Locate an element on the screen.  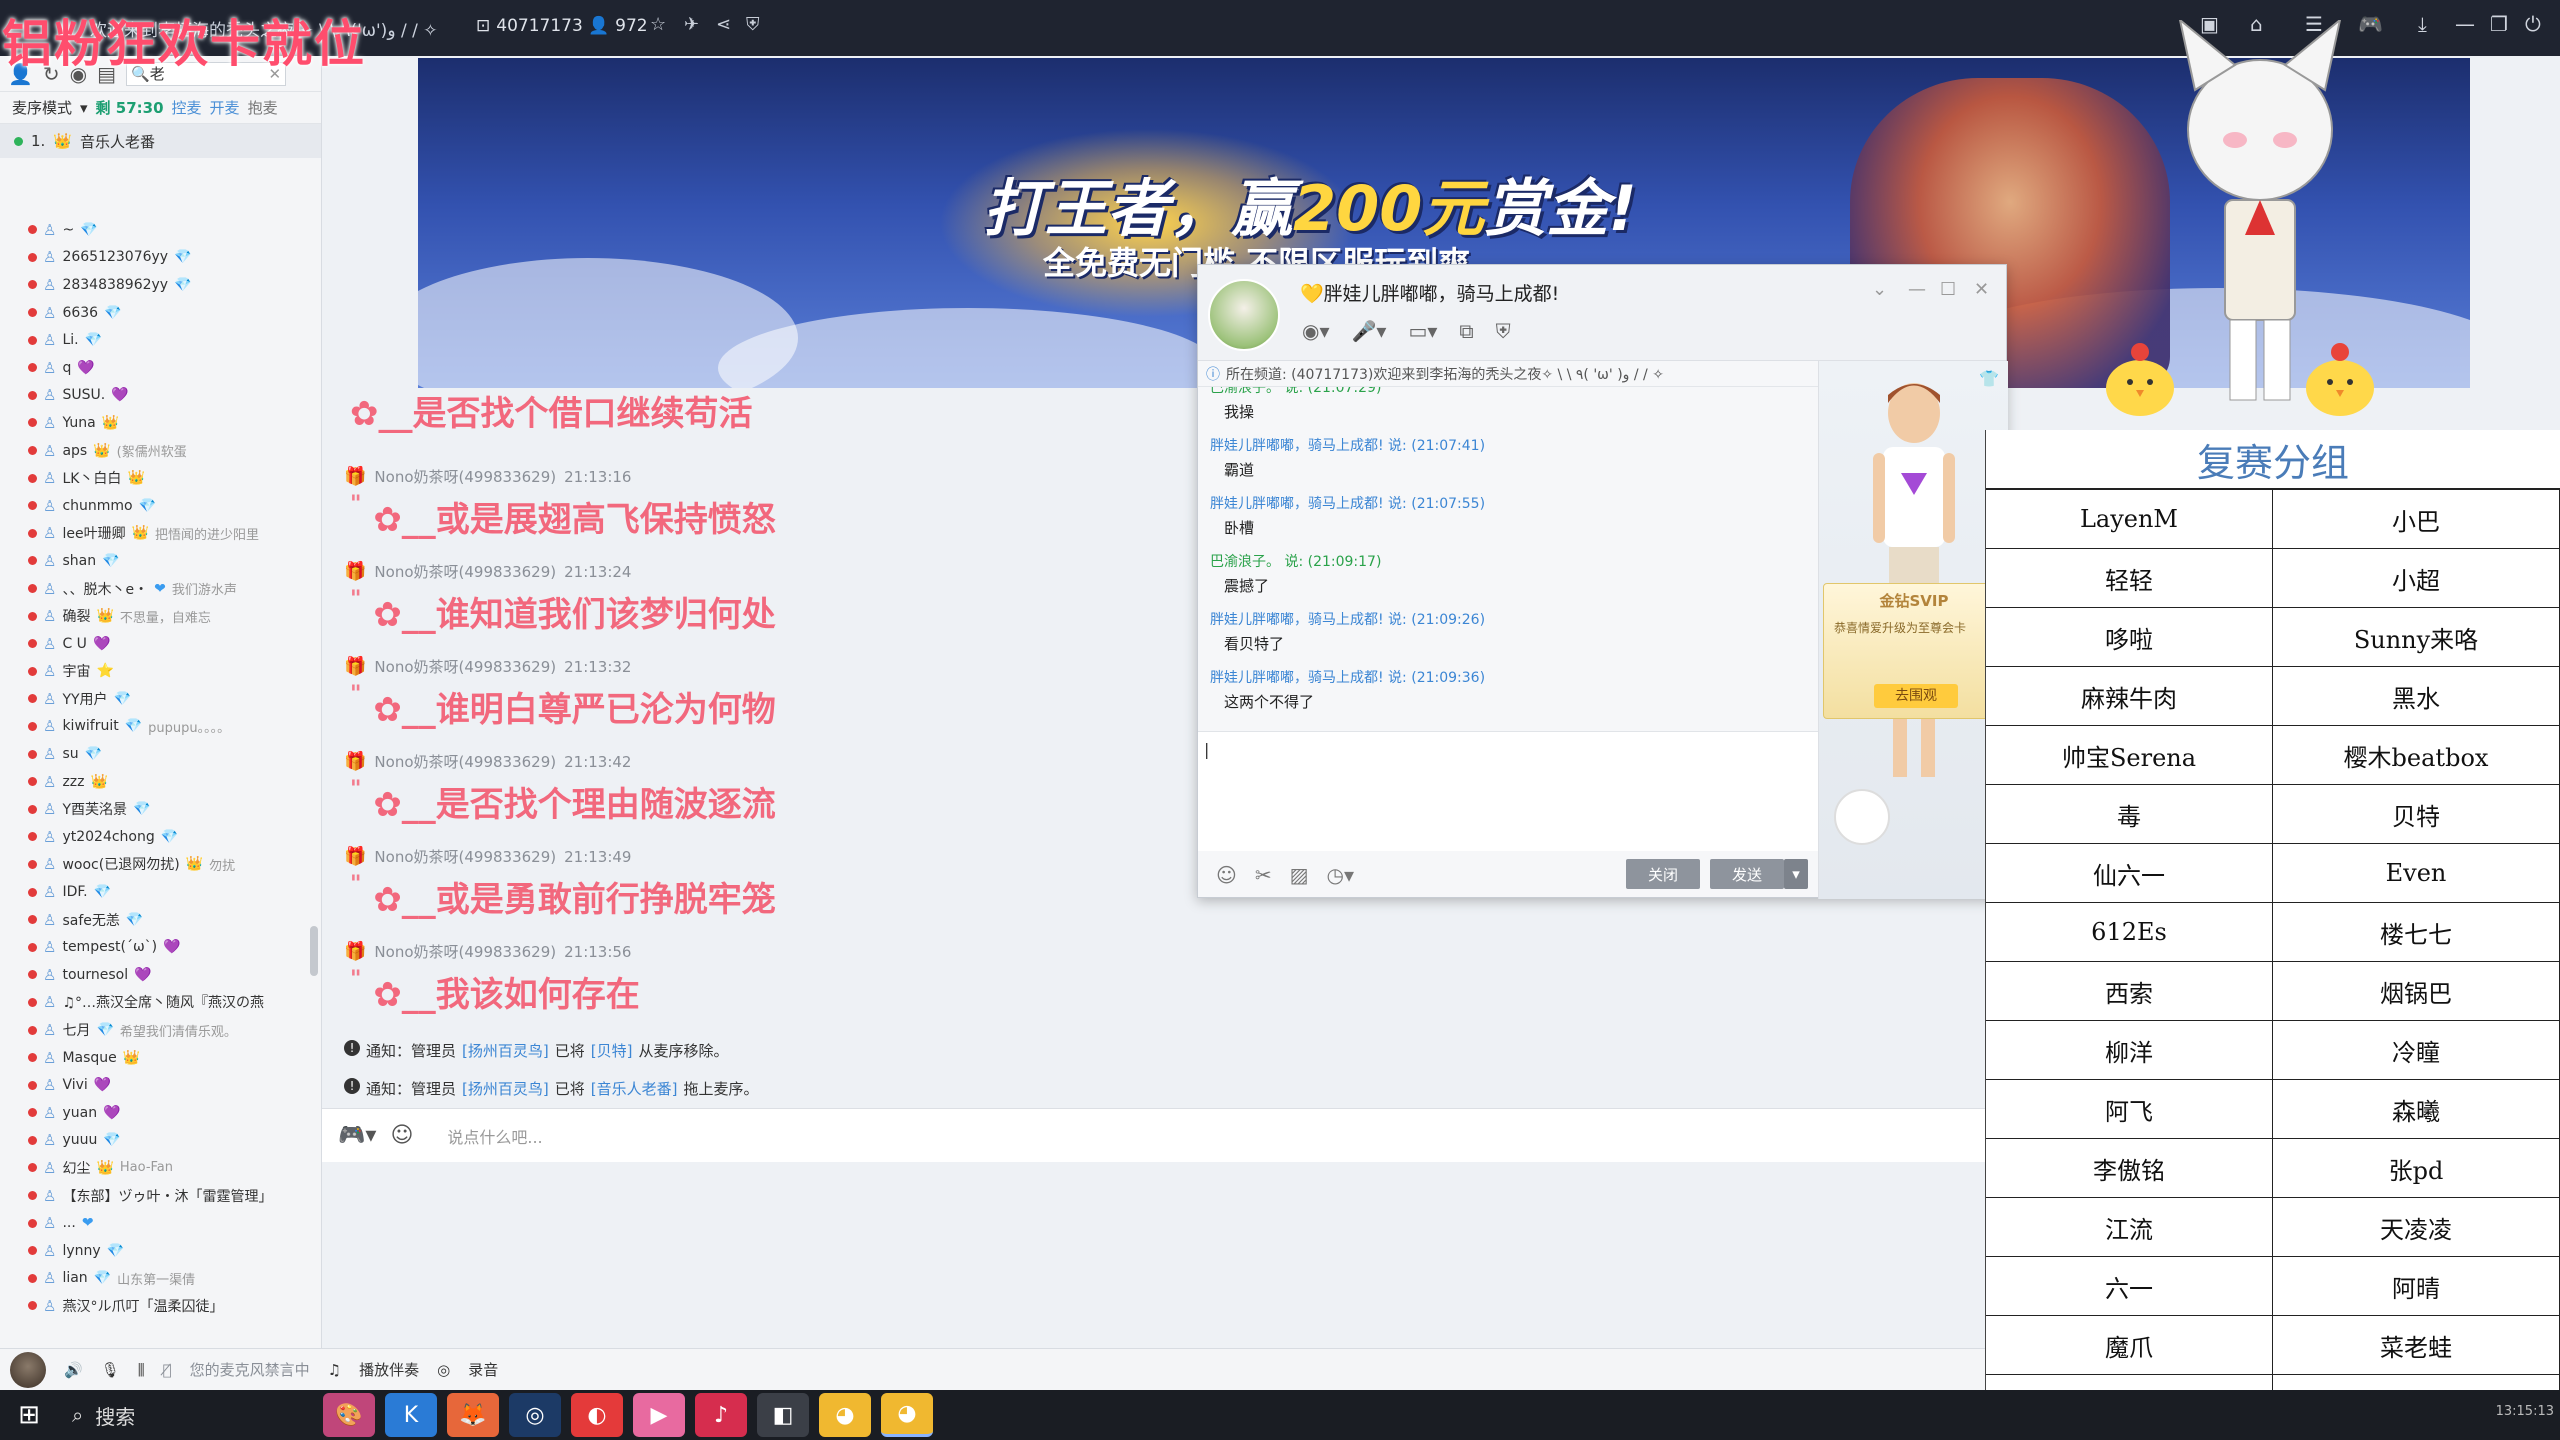
scissors-icon: ✂ is located at coordinates (1263, 875).